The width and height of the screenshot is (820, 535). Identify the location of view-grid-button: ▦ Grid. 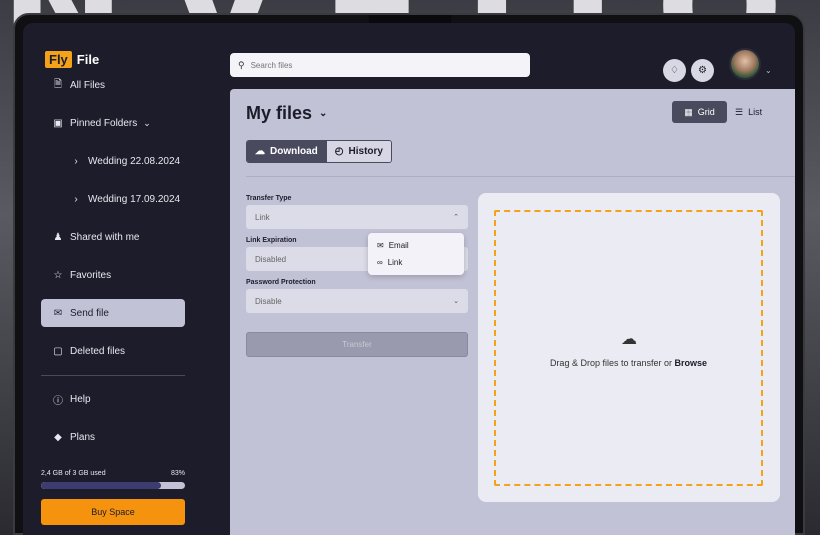
(699, 112).